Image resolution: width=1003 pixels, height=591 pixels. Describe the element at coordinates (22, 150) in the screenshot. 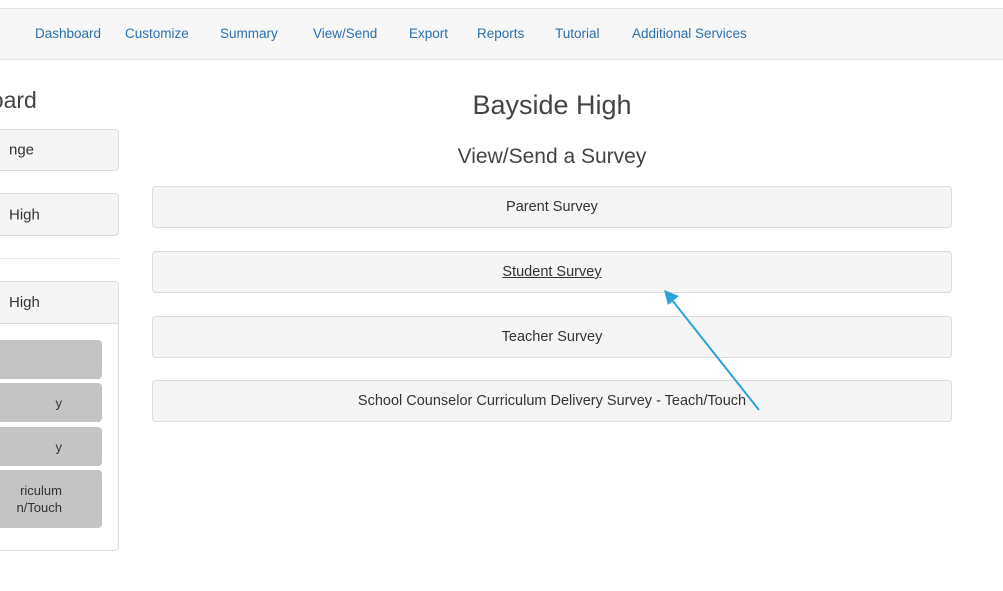

I see `sidebar-change-label: nge` at that location.